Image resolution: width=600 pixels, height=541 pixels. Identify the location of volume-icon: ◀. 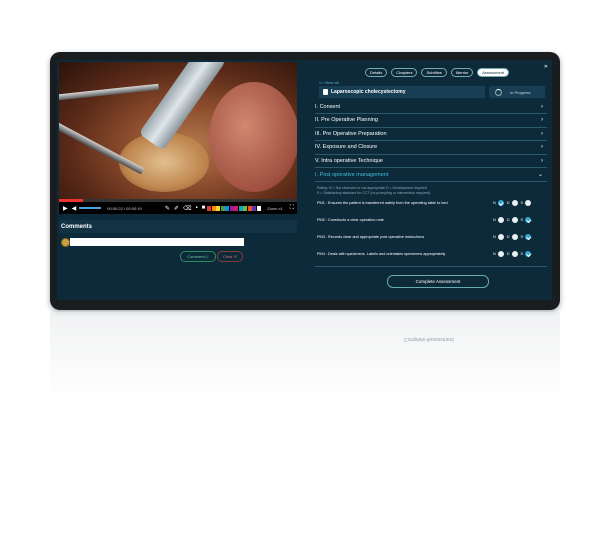
(74, 208).